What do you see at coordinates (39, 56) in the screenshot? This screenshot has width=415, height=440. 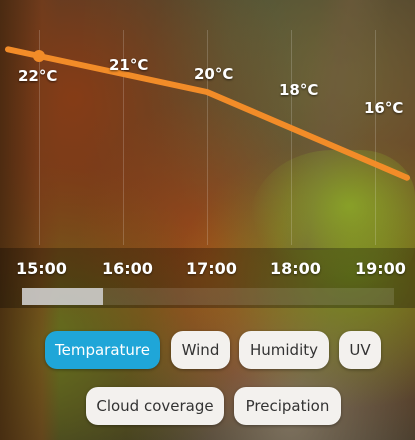 I see `current-point-marker` at bounding box center [39, 56].